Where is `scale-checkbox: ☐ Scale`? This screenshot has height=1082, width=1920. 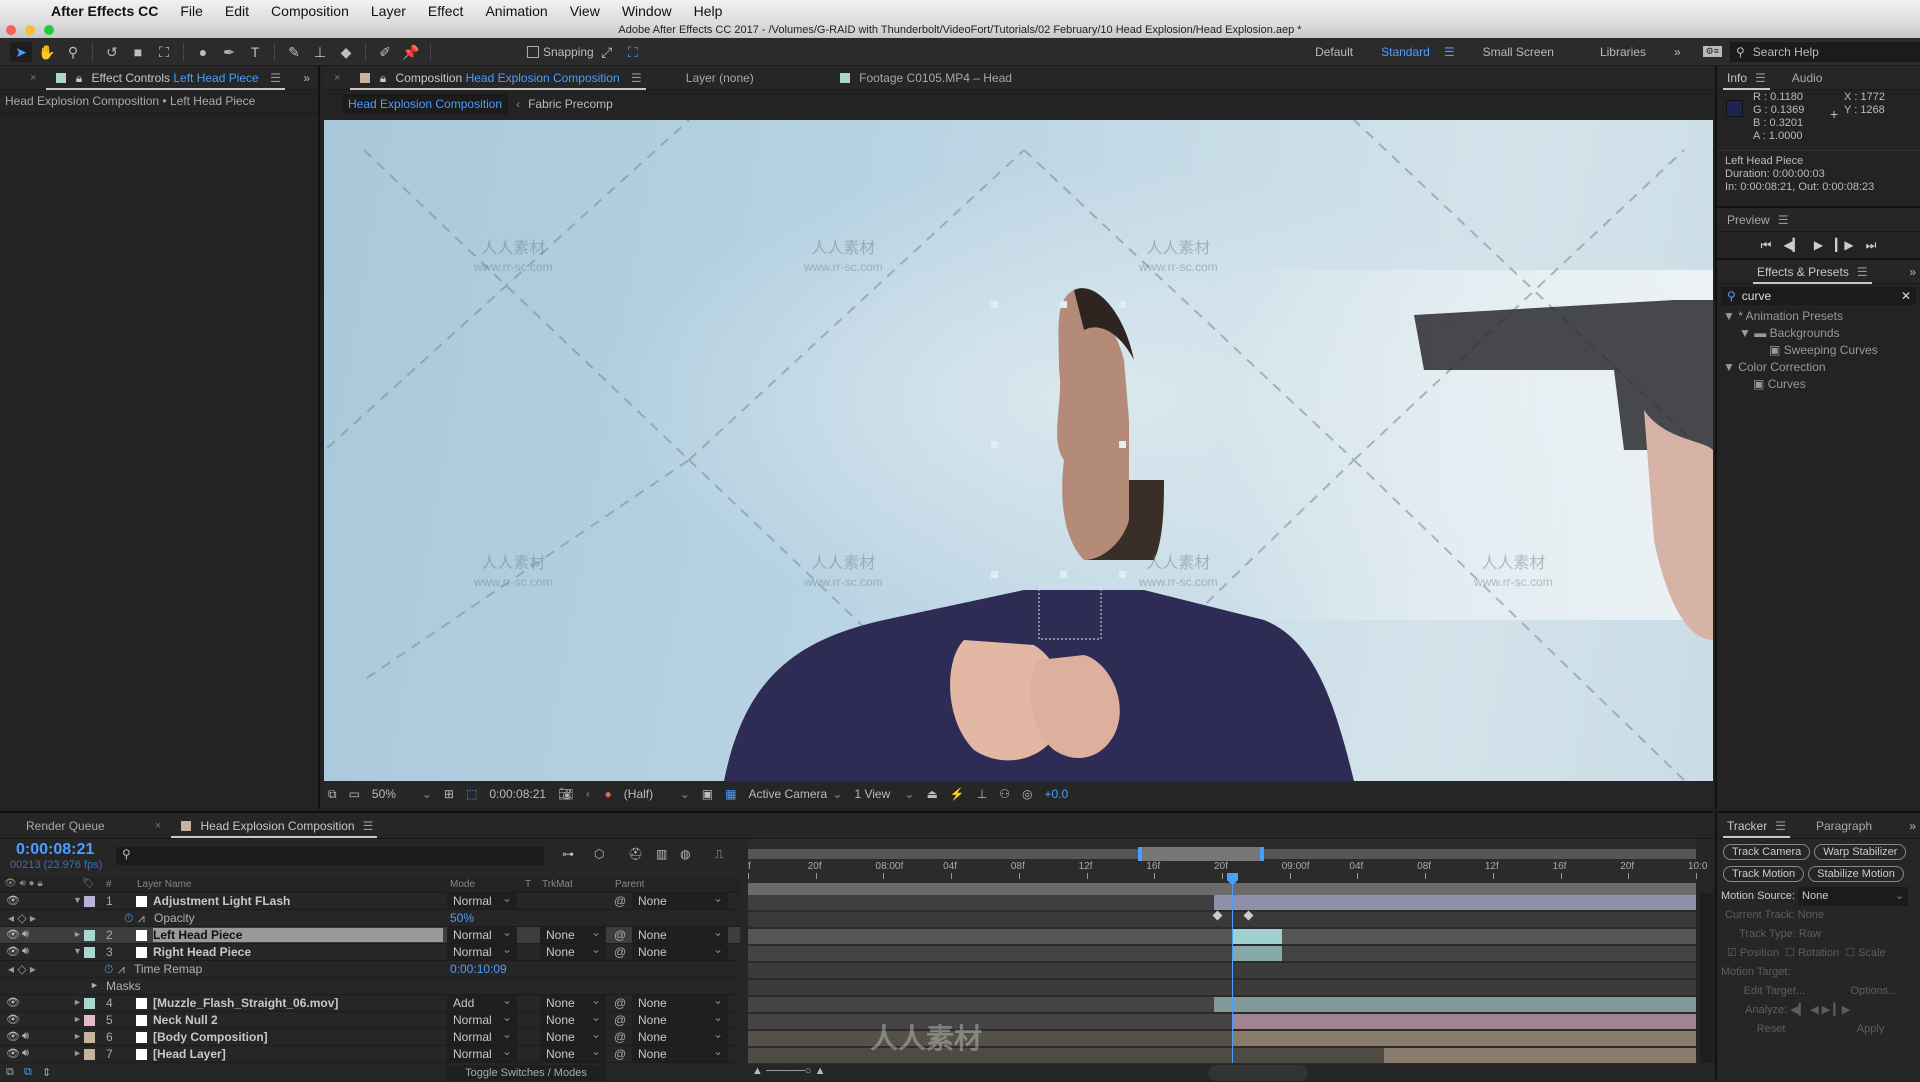 scale-checkbox: ☐ Scale is located at coordinates (1865, 953).